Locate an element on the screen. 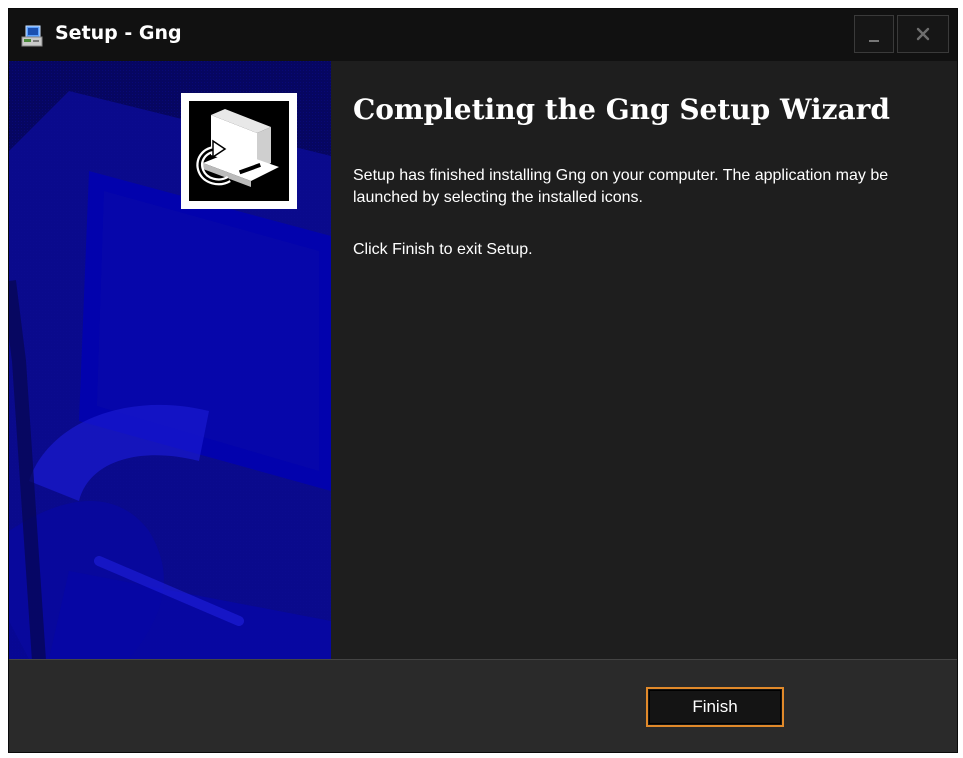 The width and height of the screenshot is (963, 758). finish-button: Finish is located at coordinates (715, 707).